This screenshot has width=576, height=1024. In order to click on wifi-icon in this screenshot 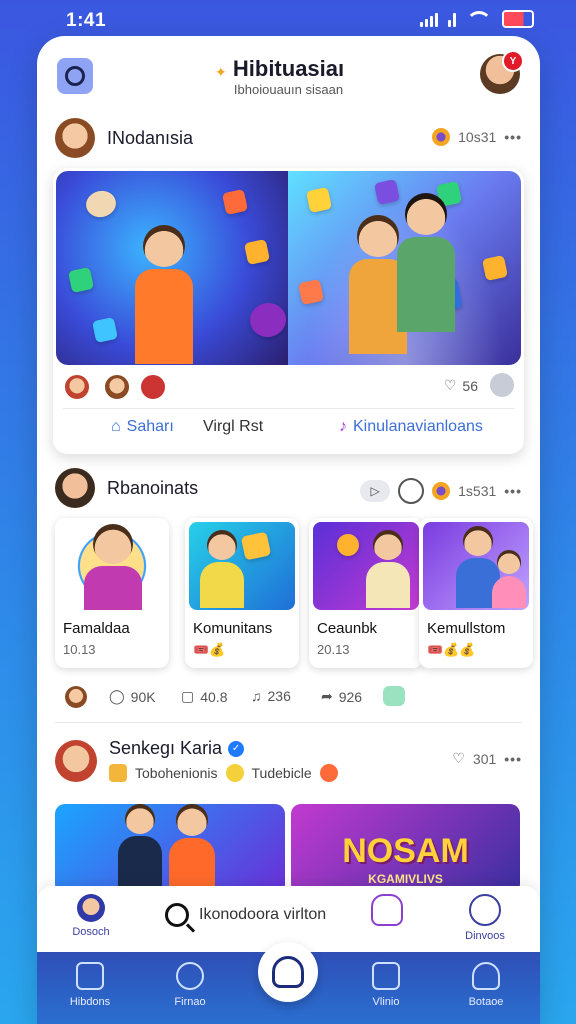, I will do `click(479, 19)`.